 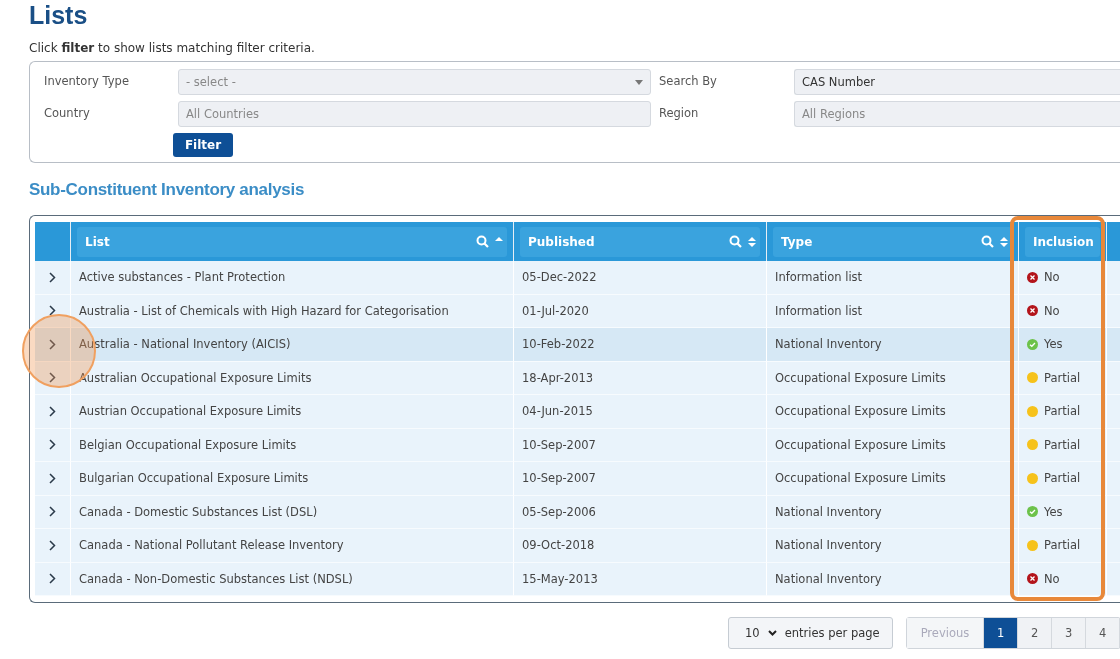 I want to click on page-button: 1, so click(x=1001, y=633).